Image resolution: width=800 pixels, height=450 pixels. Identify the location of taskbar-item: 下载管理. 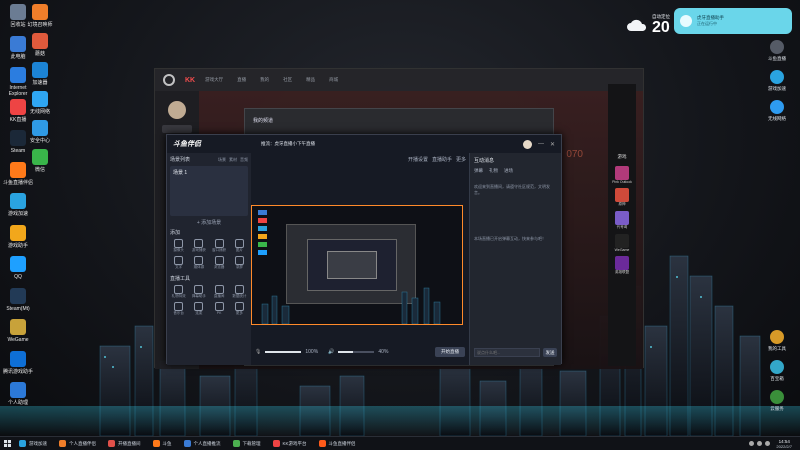
(247, 444).